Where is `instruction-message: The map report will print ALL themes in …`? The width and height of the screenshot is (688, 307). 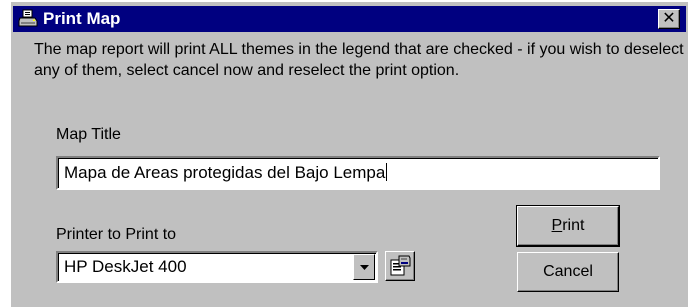 instruction-message: The map report will print ALL themes in … is located at coordinates (359, 60).